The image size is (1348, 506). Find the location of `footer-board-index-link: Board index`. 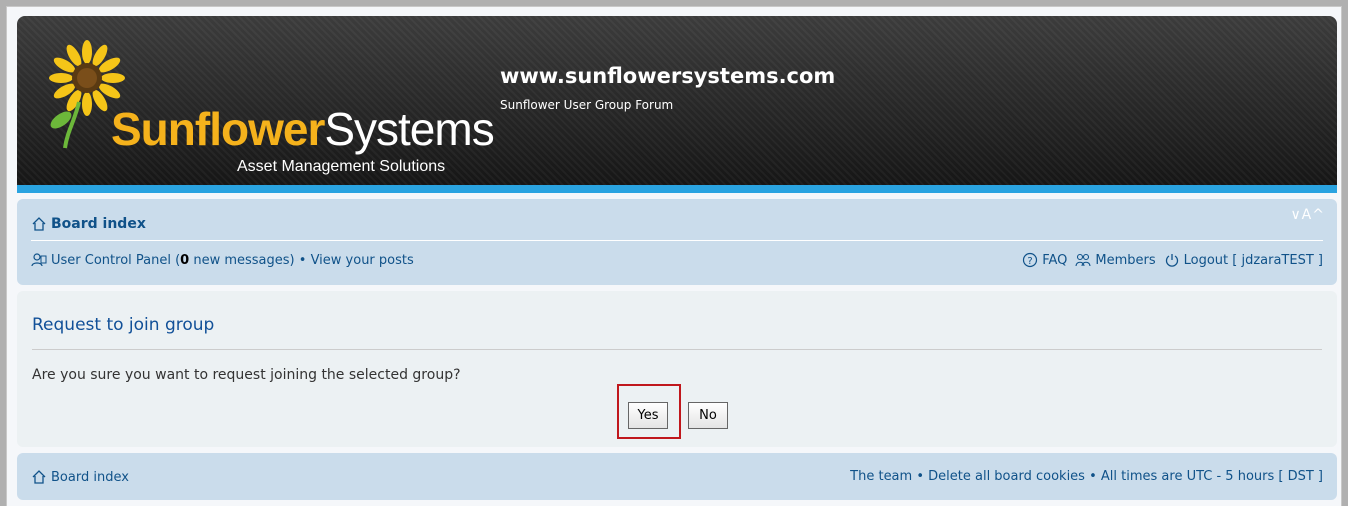

footer-board-index-link: Board index is located at coordinates (90, 477).